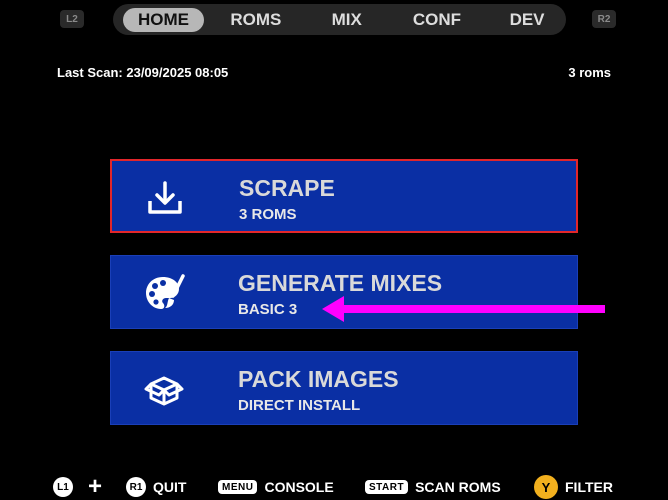  Describe the element at coordinates (238, 487) in the screenshot. I see `menu-key-hint: MENU` at that location.